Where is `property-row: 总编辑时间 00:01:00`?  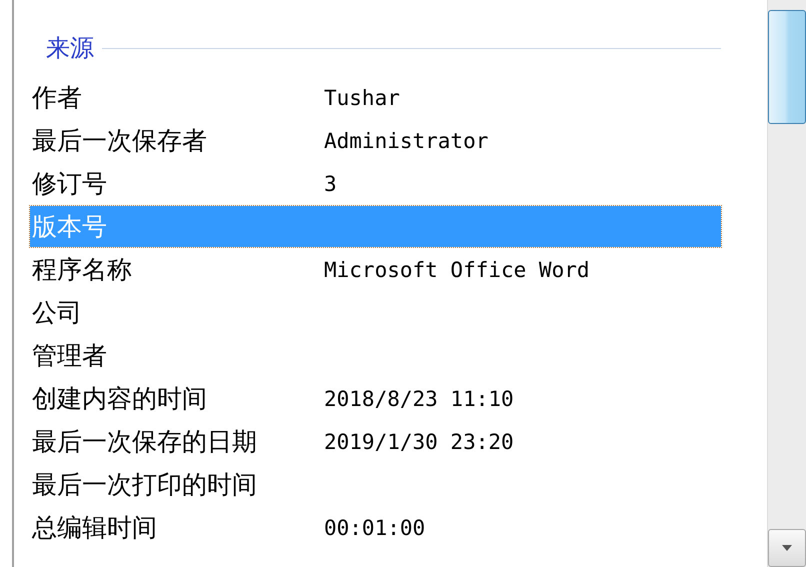
property-row: 总编辑时间 00:01:00 is located at coordinates (375, 527).